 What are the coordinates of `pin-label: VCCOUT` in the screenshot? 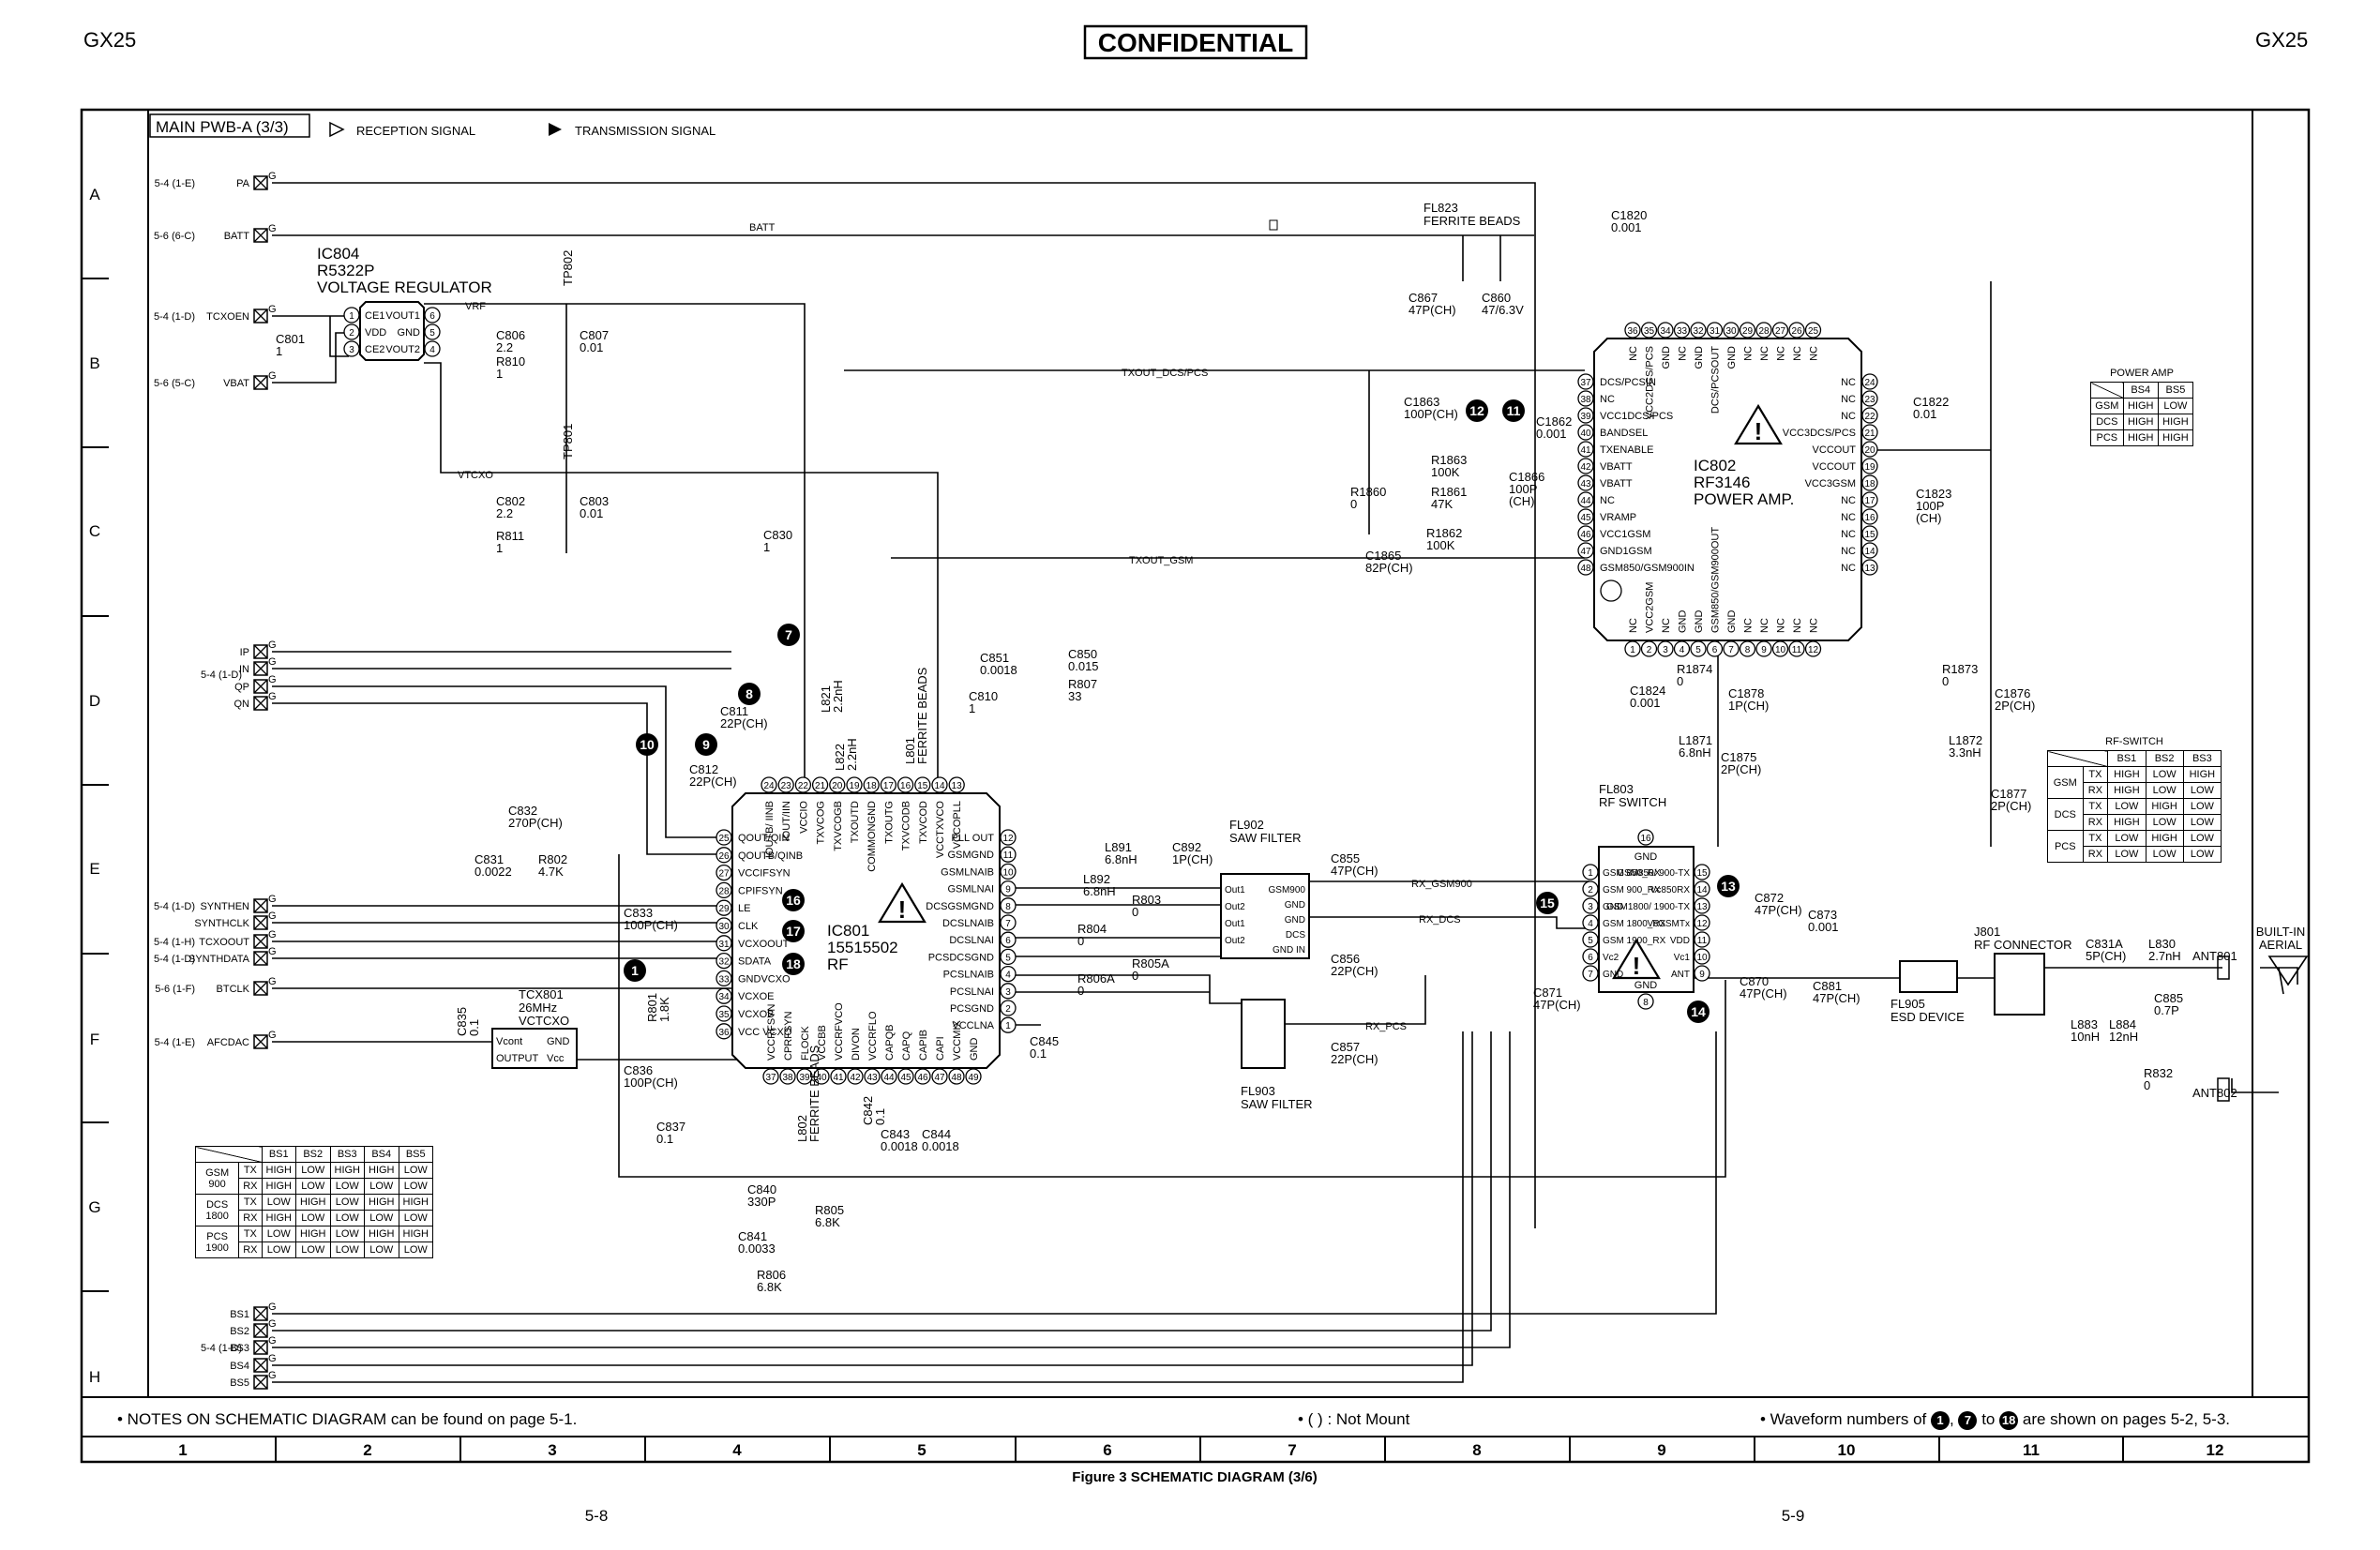 It's located at (1835, 450).